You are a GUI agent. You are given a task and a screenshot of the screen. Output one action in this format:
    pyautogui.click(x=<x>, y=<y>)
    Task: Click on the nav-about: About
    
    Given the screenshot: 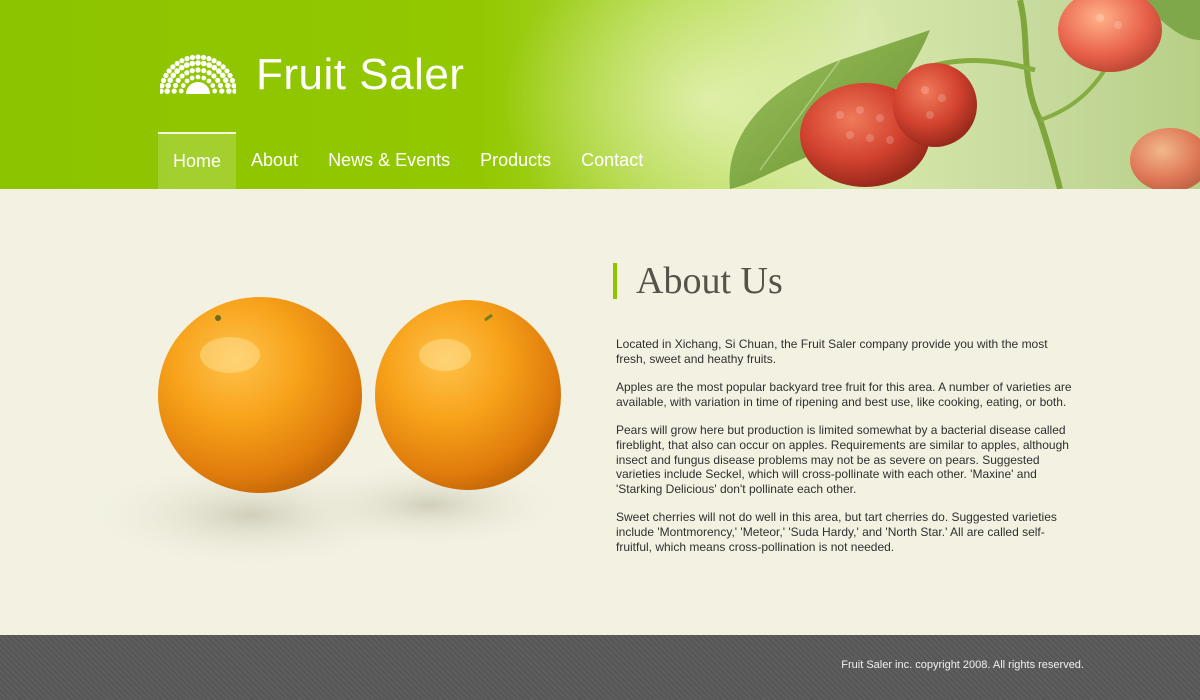 What is the action you would take?
    pyautogui.click(x=274, y=160)
    